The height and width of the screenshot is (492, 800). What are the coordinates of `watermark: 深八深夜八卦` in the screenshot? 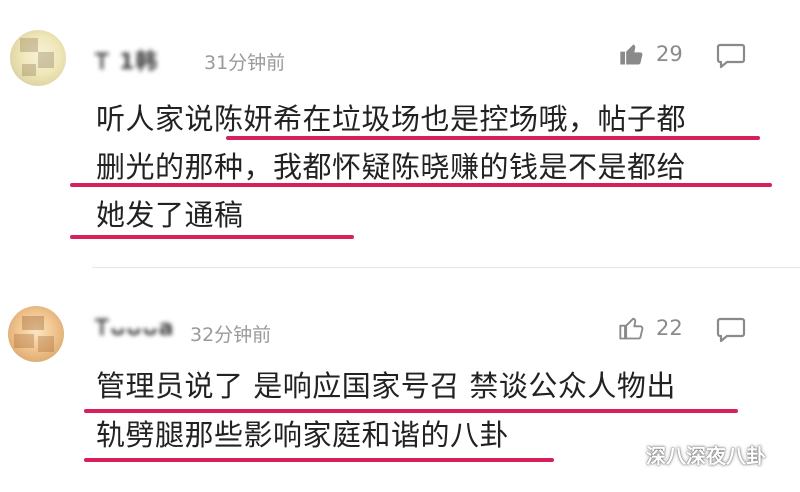 It's located at (688, 454).